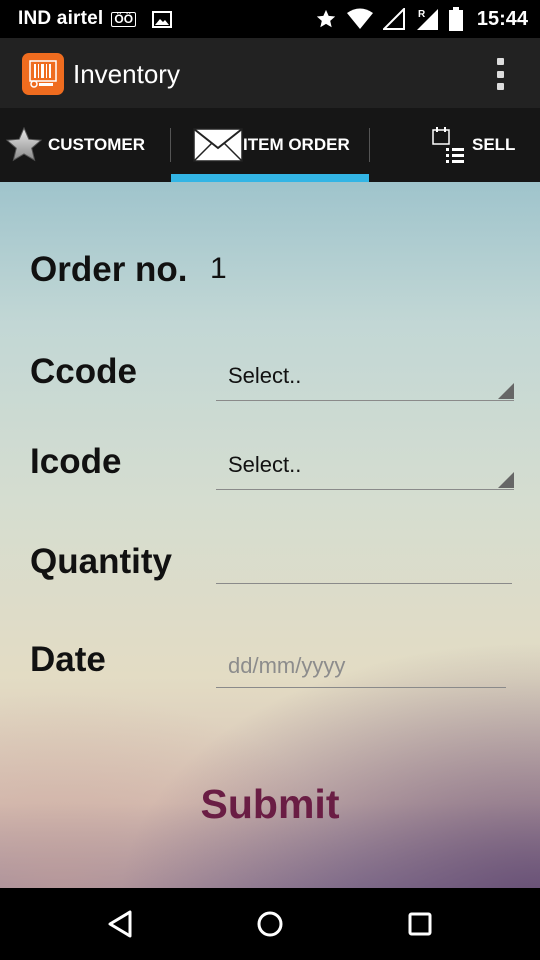 Image resolution: width=540 pixels, height=960 pixels. I want to click on quantity-input, so click(364, 562).